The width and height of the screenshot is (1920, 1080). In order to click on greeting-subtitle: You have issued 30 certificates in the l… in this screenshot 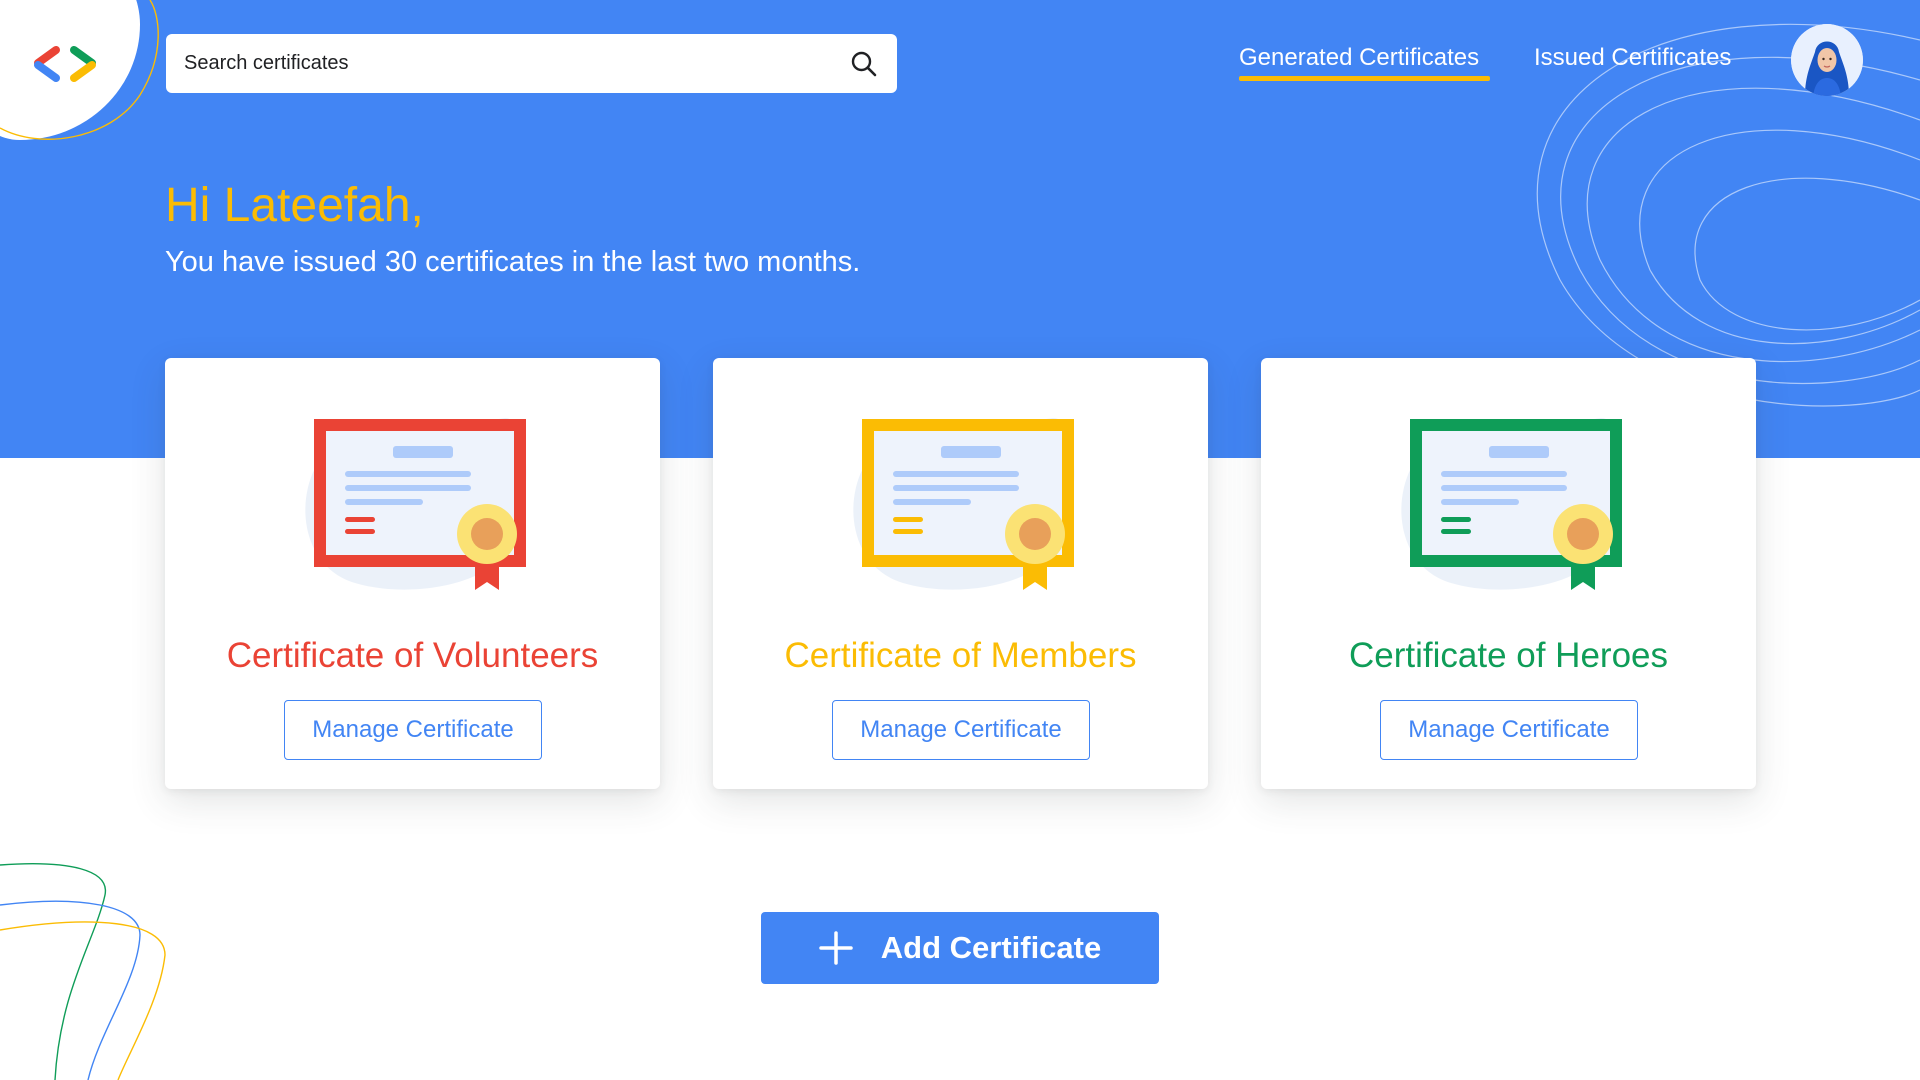, I will do `click(513, 262)`.